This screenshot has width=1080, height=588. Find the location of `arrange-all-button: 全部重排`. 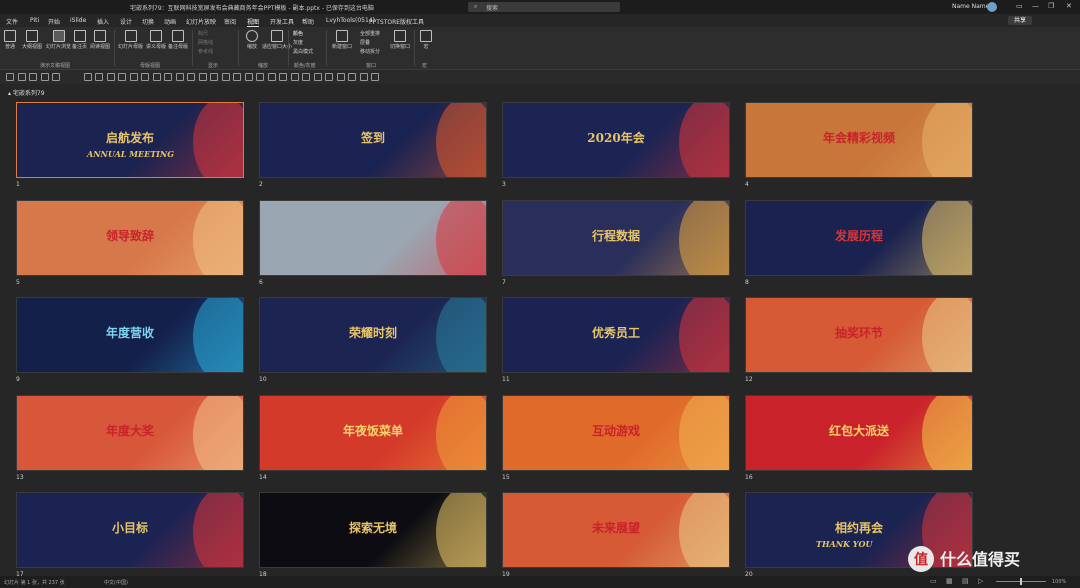

arrange-all-button: 全部重排 is located at coordinates (370, 33).